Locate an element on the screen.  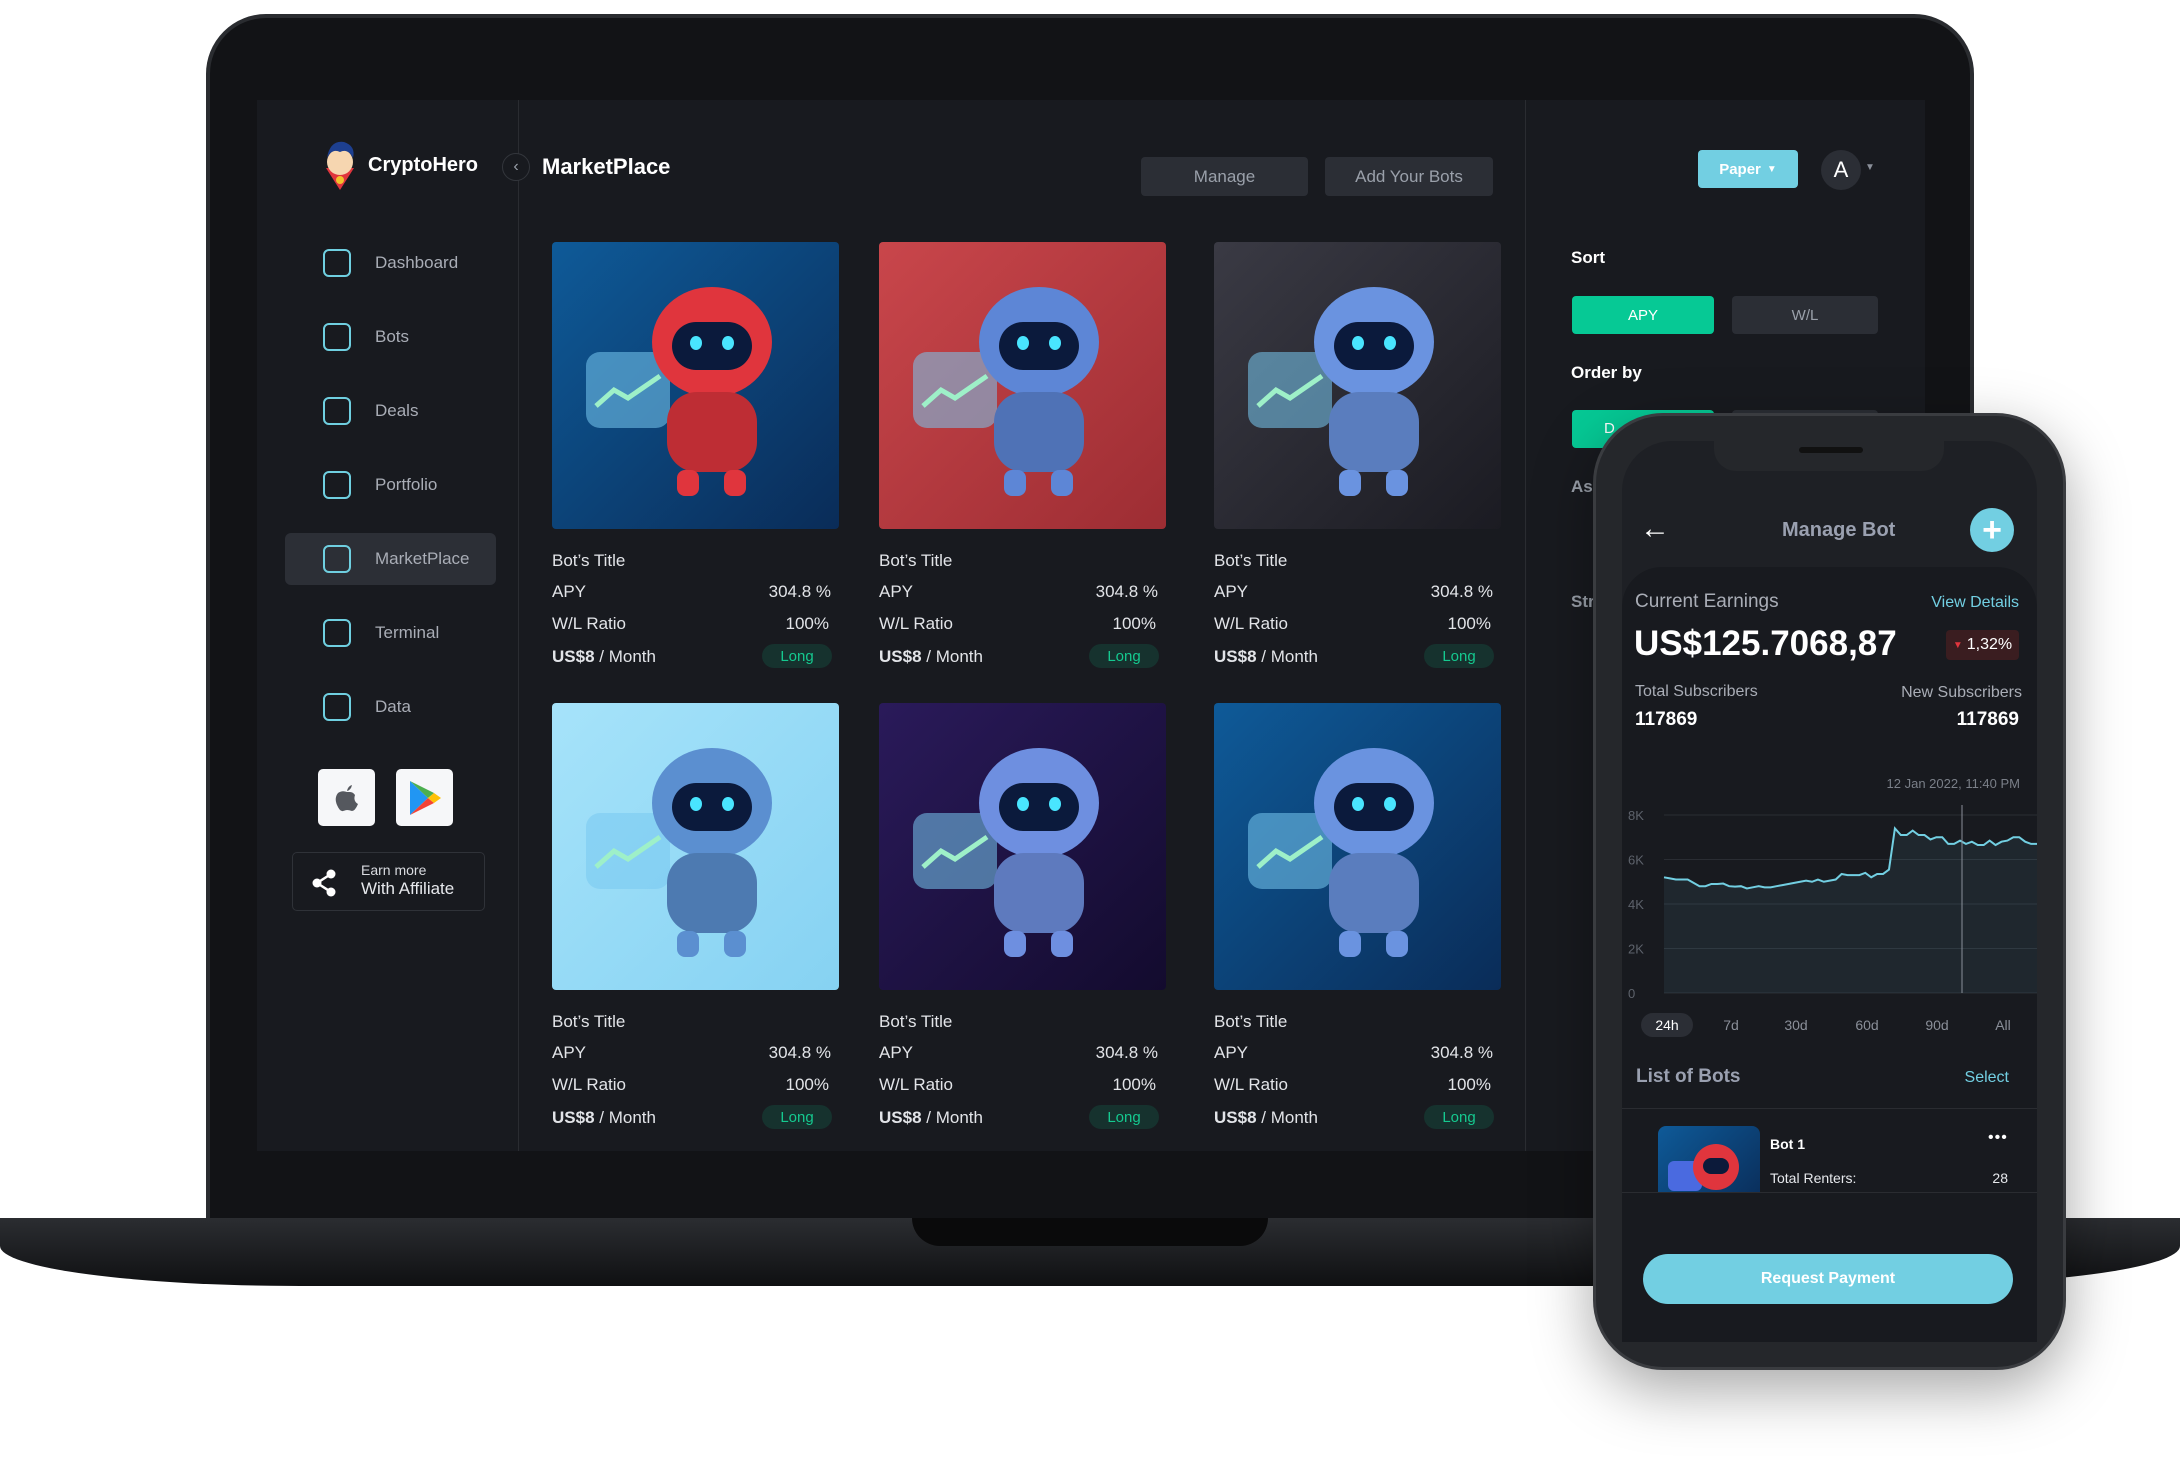
select-link: Select is located at coordinates (1974, 1078).